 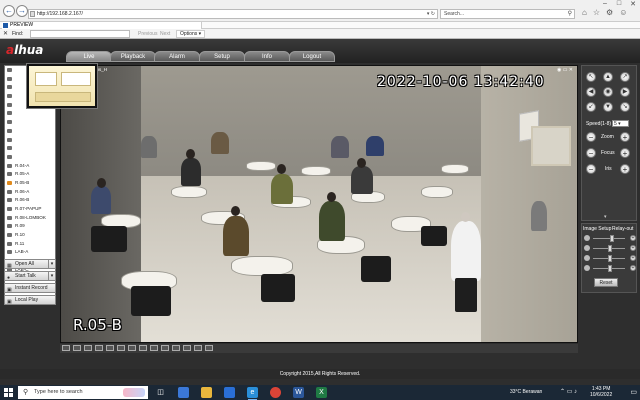 What do you see at coordinates (143, 348) in the screenshot?
I see `layout-20-icon` at bounding box center [143, 348].